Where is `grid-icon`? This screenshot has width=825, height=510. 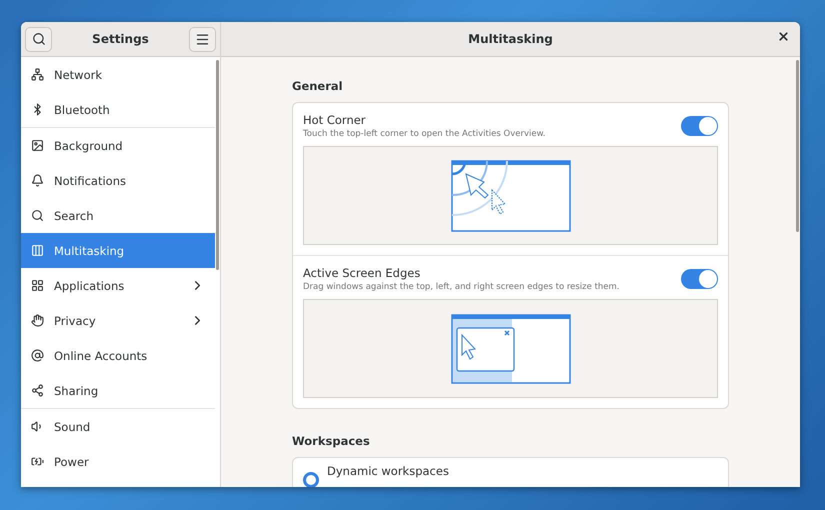
grid-icon is located at coordinates (37, 285).